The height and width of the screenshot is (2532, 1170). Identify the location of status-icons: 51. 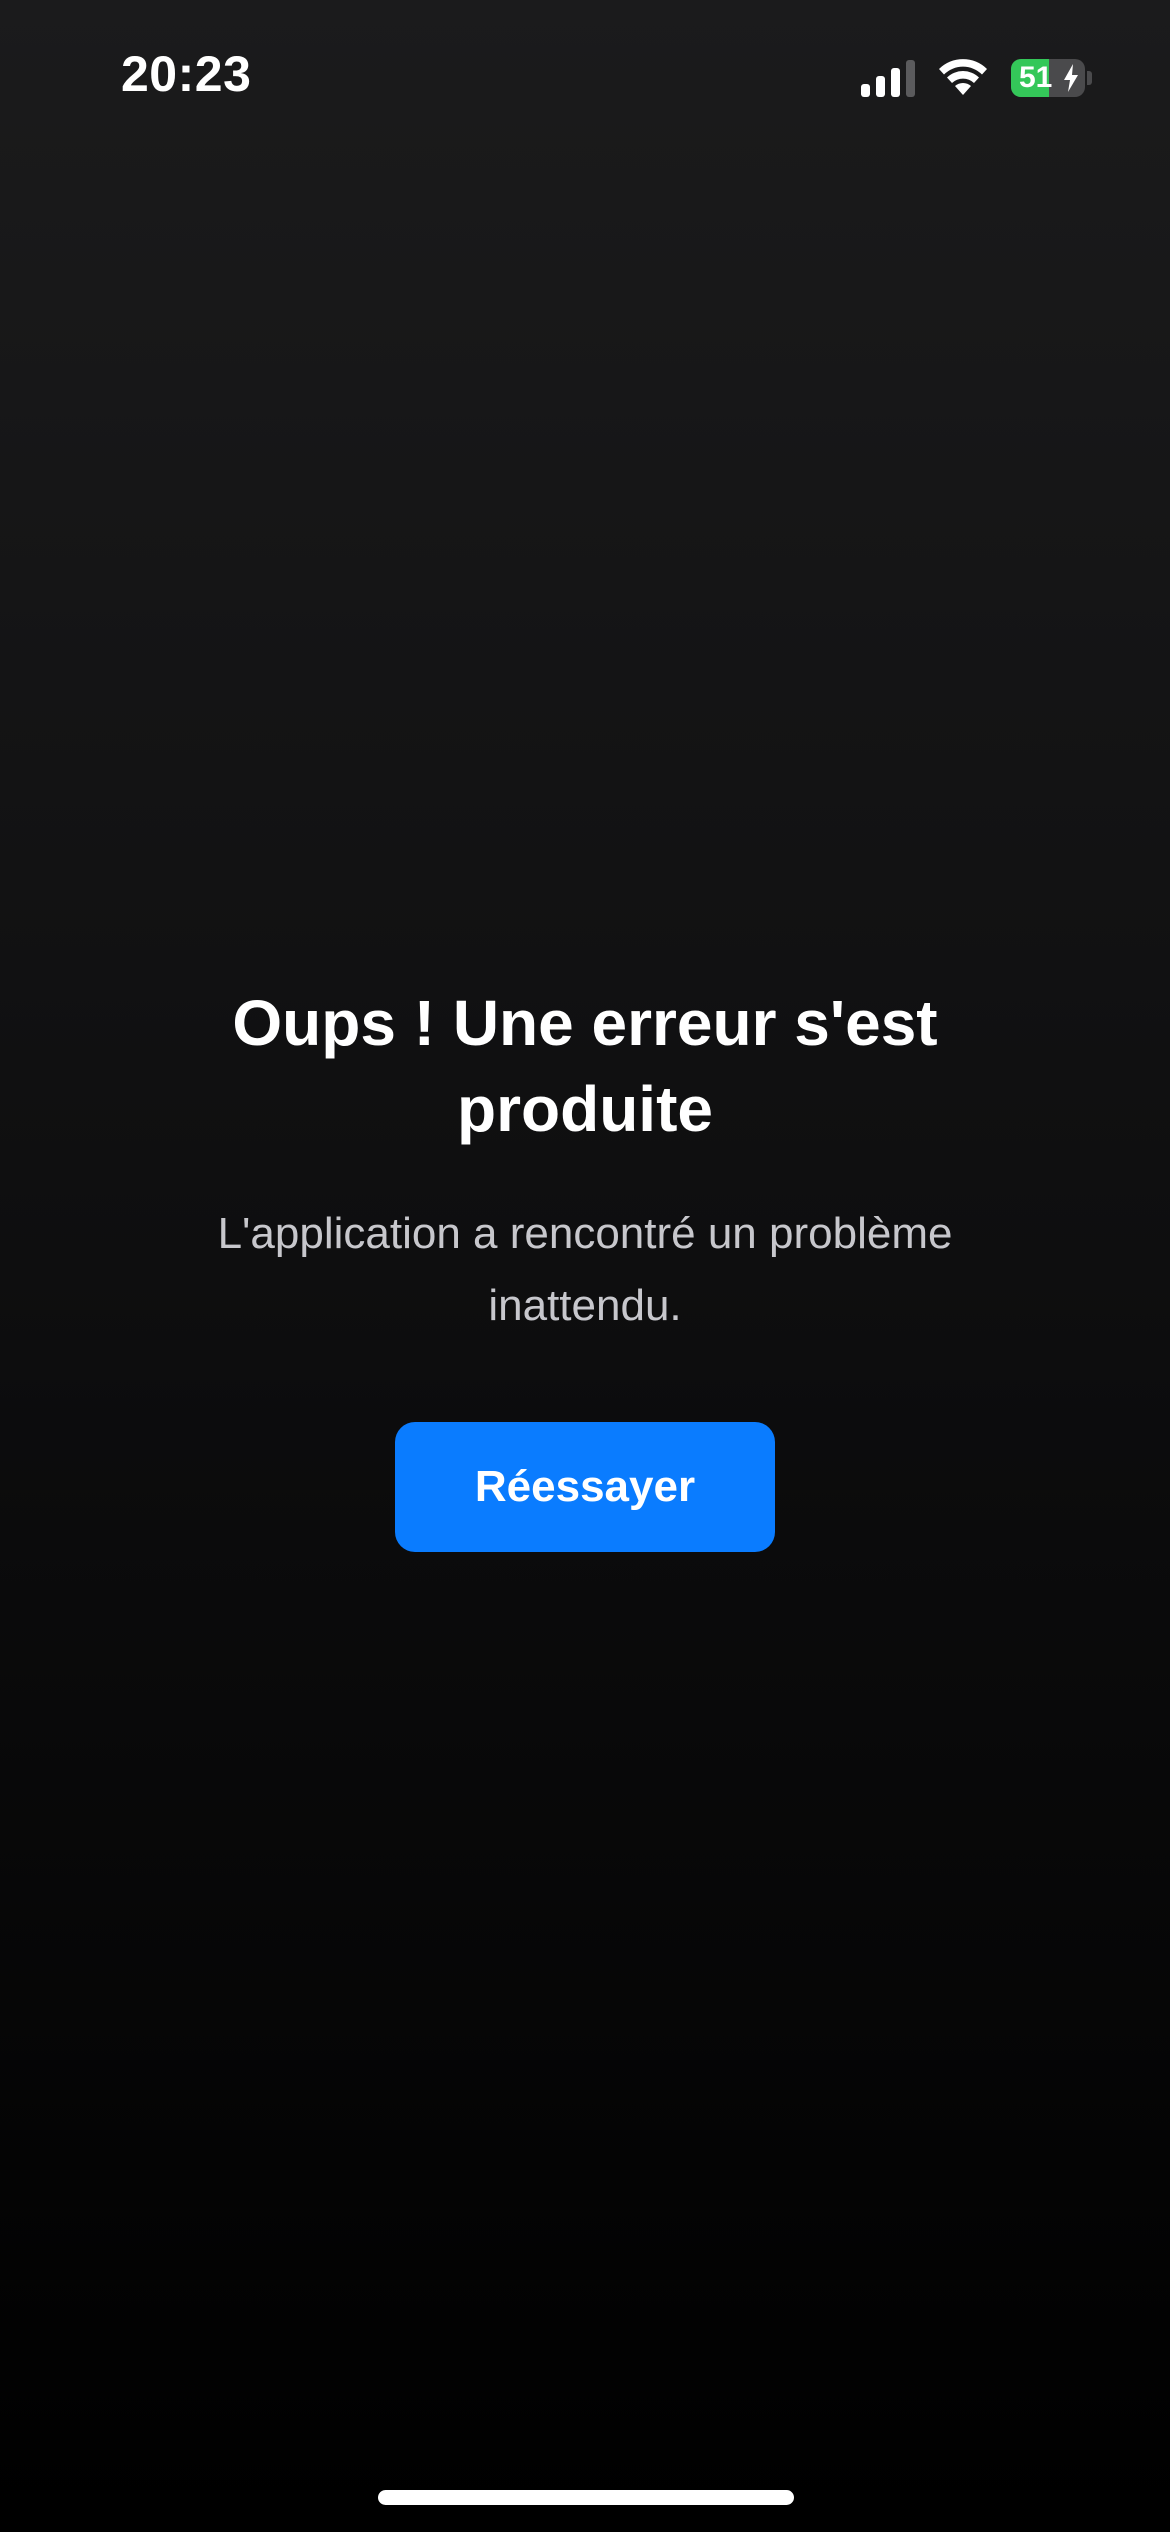
(976, 78).